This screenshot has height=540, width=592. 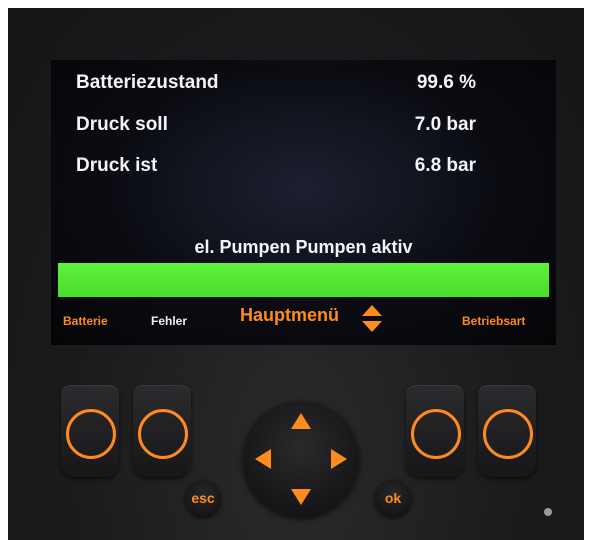 I want to click on directional-pad, so click(x=301, y=459).